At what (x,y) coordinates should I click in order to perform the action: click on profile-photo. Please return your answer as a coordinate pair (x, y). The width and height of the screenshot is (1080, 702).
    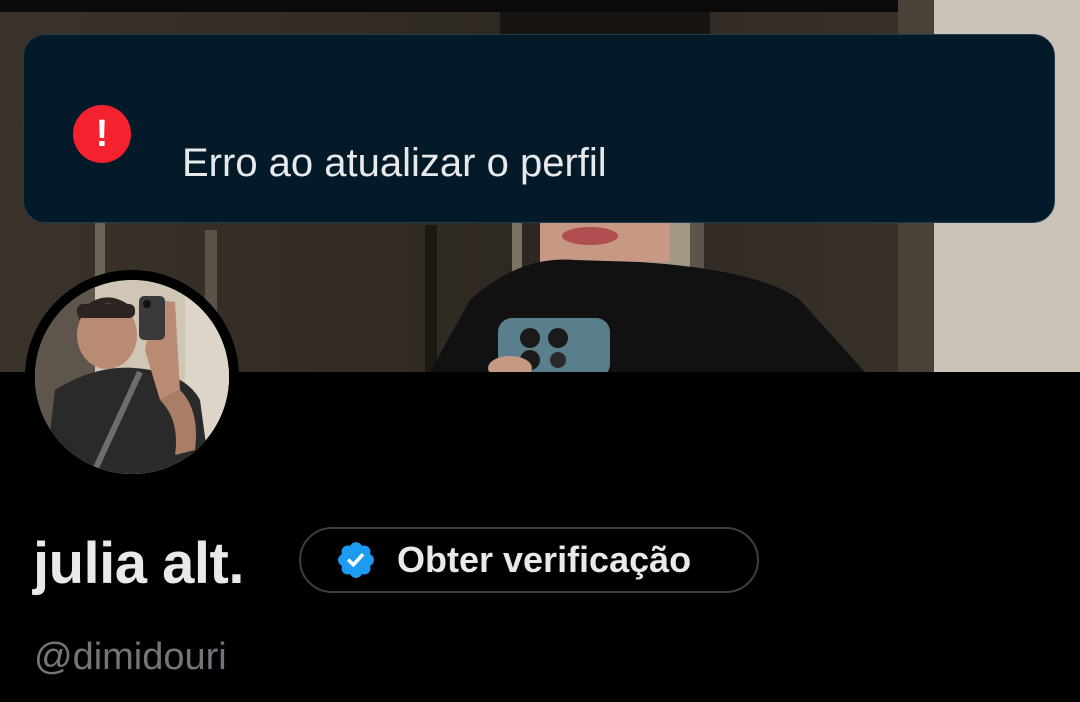
    Looking at the image, I should click on (132, 377).